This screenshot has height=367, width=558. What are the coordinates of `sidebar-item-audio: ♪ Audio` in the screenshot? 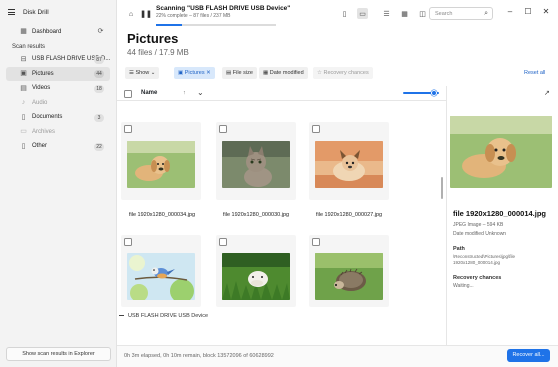 It's located at (58, 103).